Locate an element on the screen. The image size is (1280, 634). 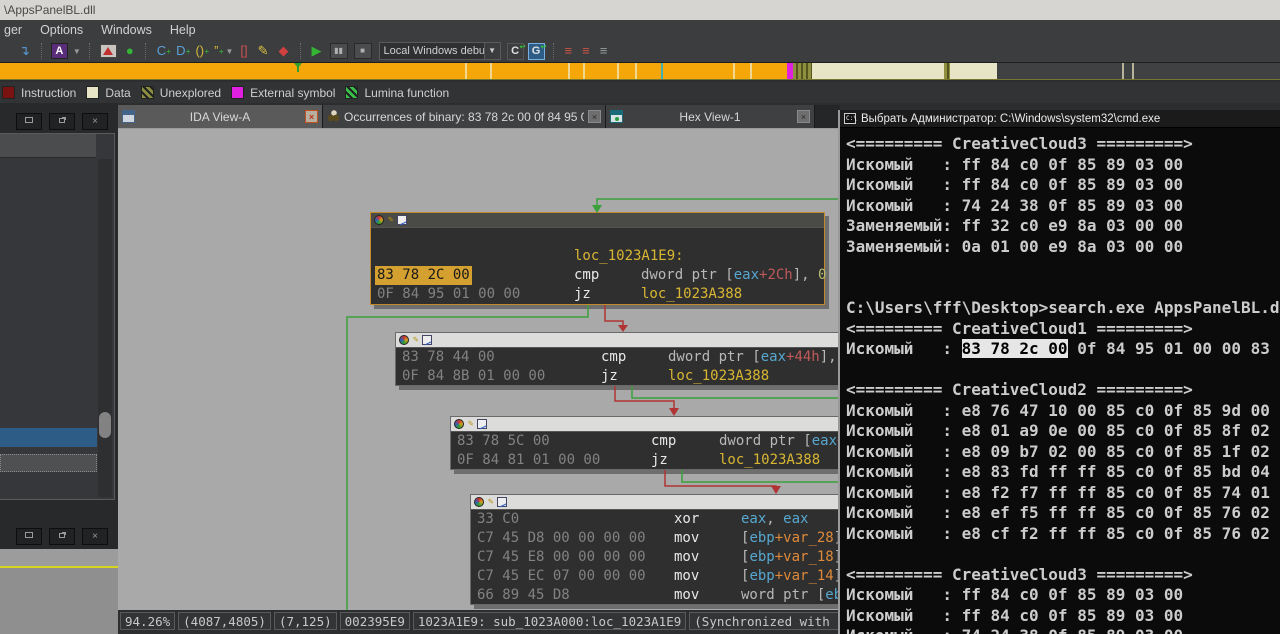
cmd-text: <========= CreativeCloud1 =========> is located at coordinates (1019, 328).